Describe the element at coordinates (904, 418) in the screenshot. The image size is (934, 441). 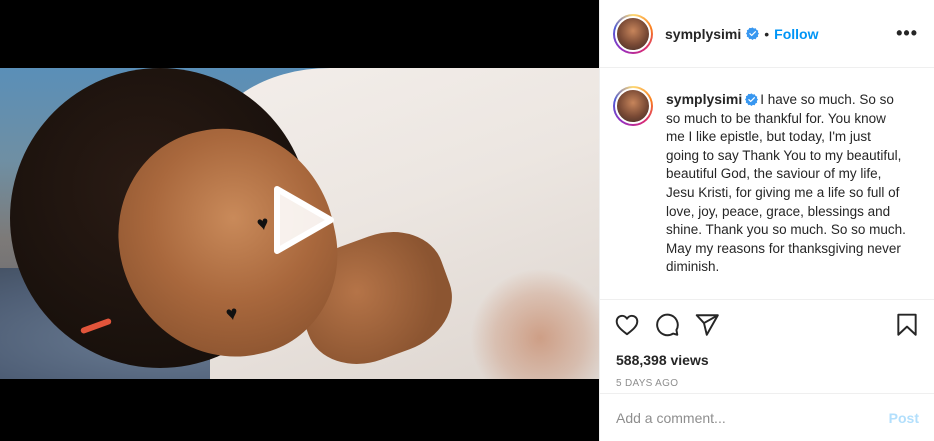
I see `post-comment-button: Post` at that location.